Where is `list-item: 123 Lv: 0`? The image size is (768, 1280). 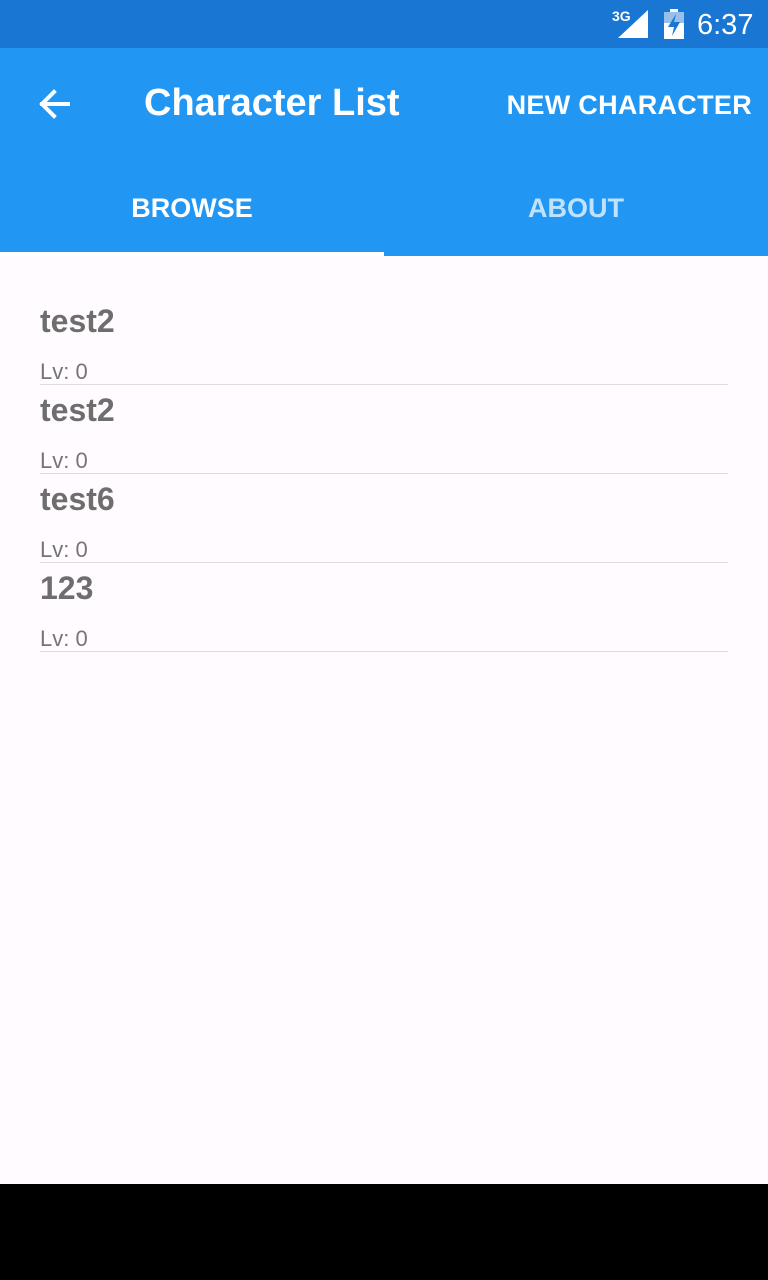 list-item: 123 Lv: 0 is located at coordinates (384, 607).